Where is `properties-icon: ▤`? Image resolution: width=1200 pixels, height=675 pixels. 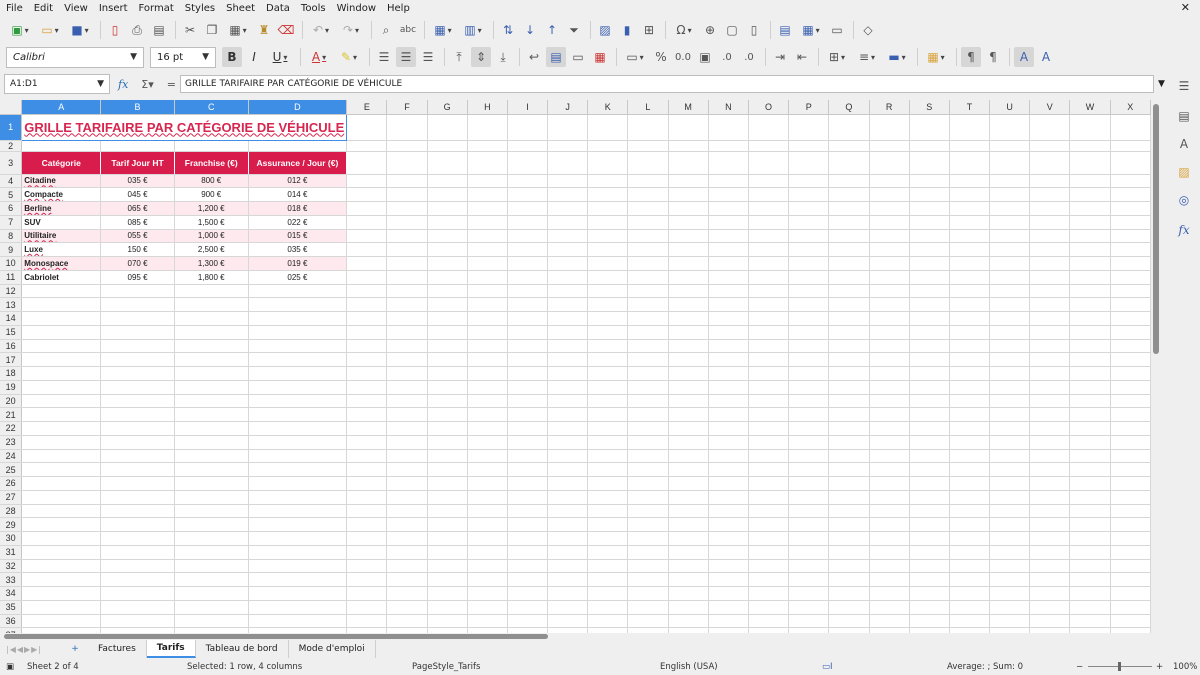
properties-icon: ▤ is located at coordinates (1184, 116).